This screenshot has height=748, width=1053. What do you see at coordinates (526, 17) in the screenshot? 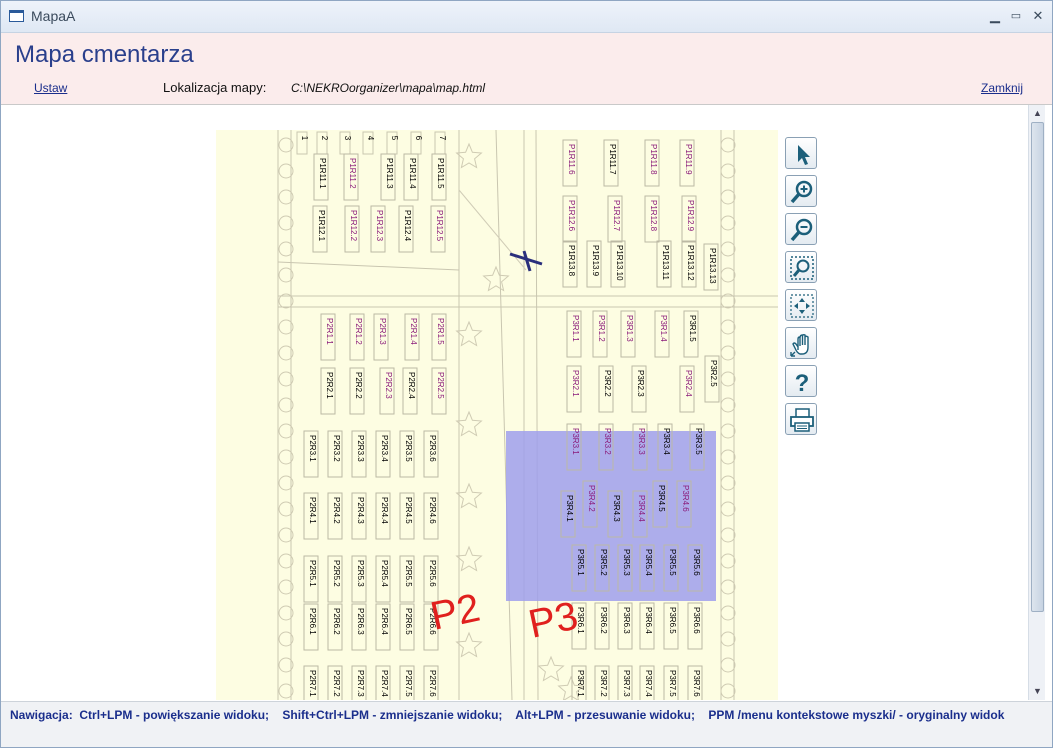
I see `title-bar: MapaA ▁ ▭ ✕` at bounding box center [526, 17].